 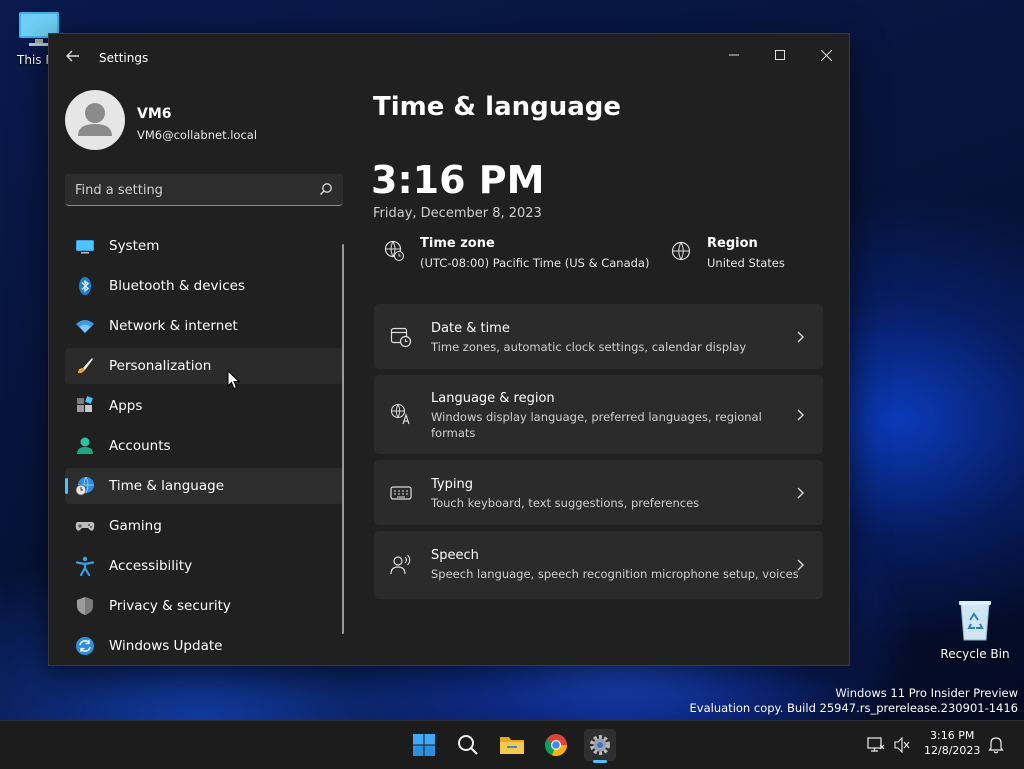 What do you see at coordinates (952, 735) in the screenshot?
I see `tray-time: 3:16 PM` at bounding box center [952, 735].